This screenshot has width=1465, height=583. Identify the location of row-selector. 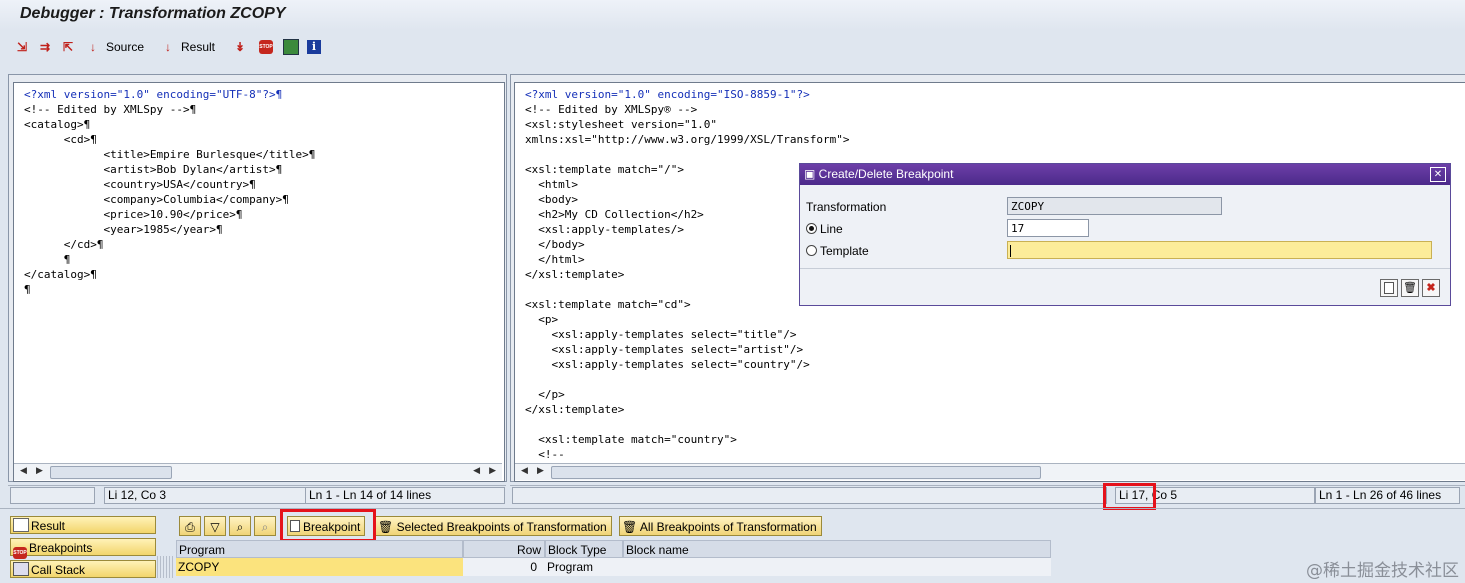
(166, 567).